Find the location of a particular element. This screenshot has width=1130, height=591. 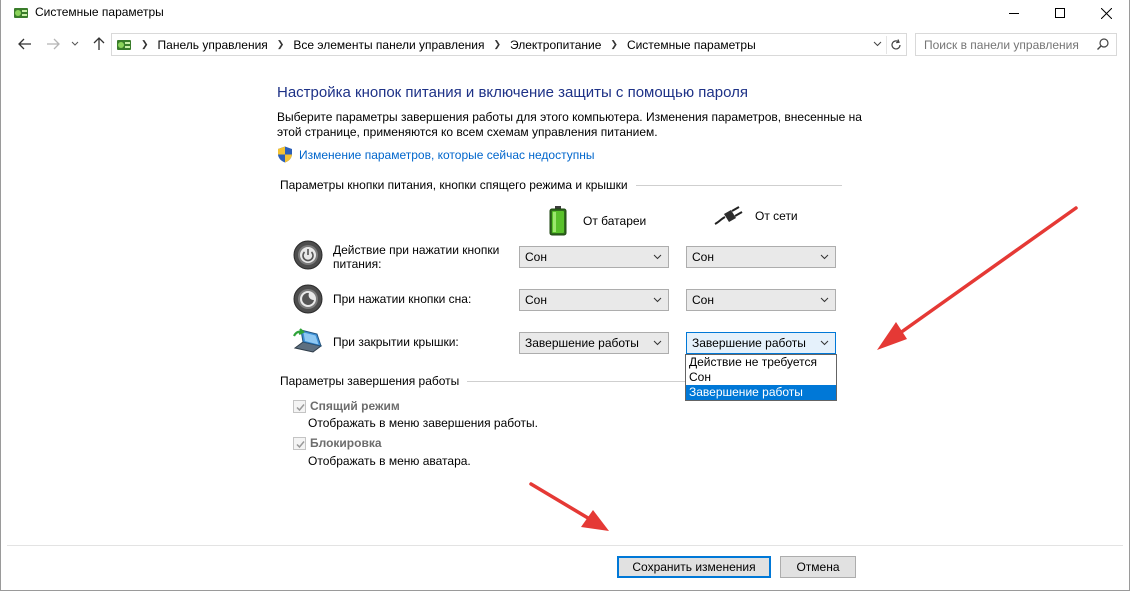

lock-checkbox is located at coordinates (299, 443).